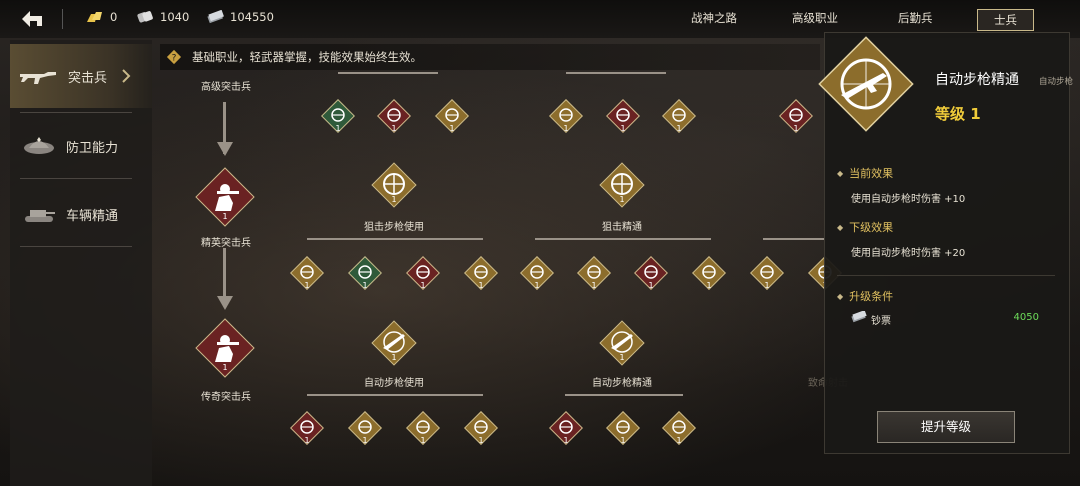 This screenshot has width=1080, height=486. What do you see at coordinates (946, 427) in the screenshot?
I see `upgrade-button: 提升等级` at bounding box center [946, 427].